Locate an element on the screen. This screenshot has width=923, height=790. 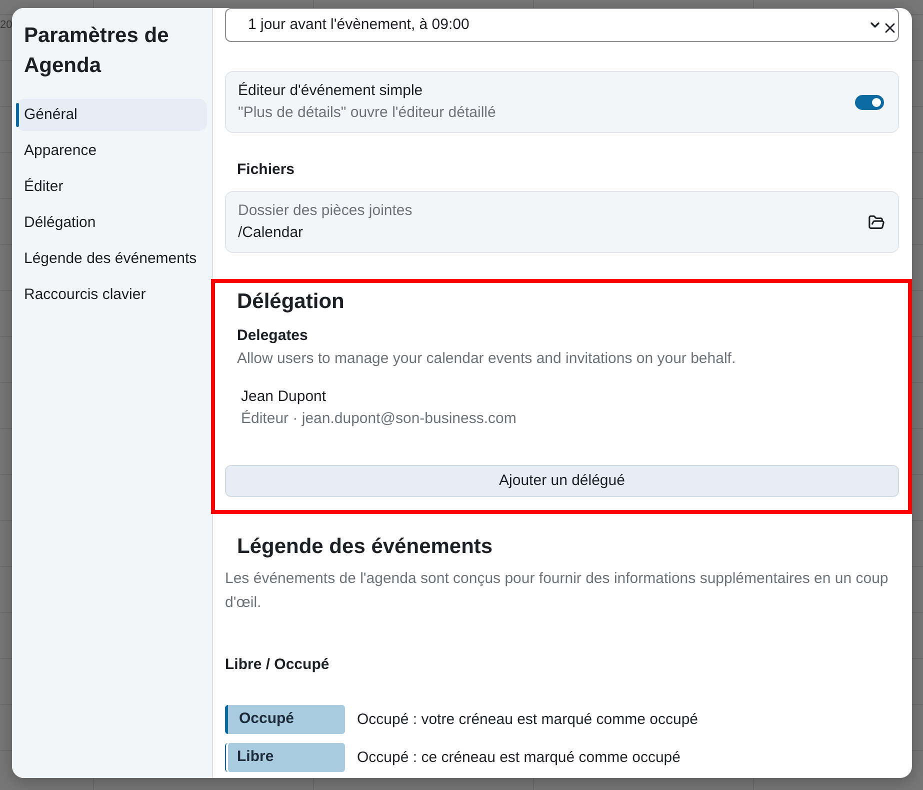
folder-path: /Calendar is located at coordinates (271, 233).